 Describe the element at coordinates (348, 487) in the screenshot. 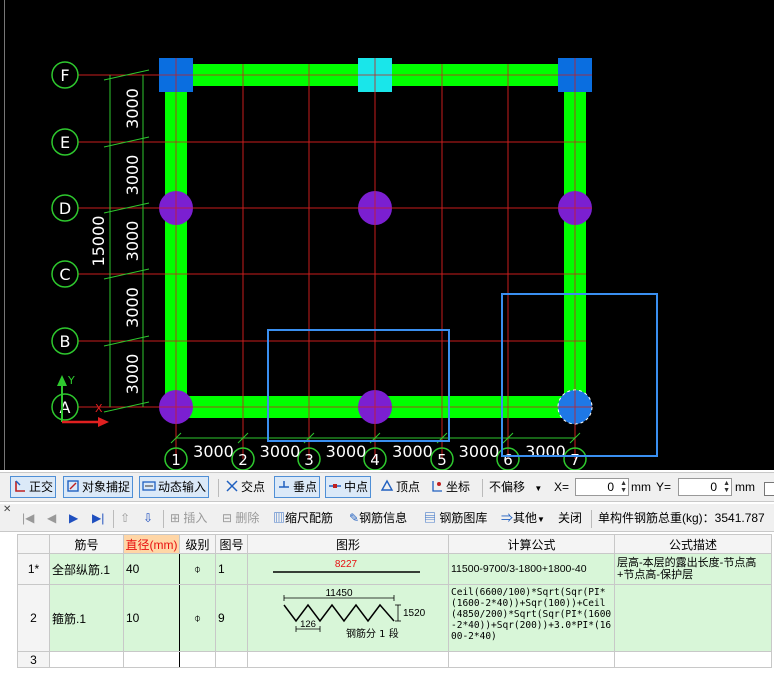

I see `midpoint-snap-button: 中点` at that location.